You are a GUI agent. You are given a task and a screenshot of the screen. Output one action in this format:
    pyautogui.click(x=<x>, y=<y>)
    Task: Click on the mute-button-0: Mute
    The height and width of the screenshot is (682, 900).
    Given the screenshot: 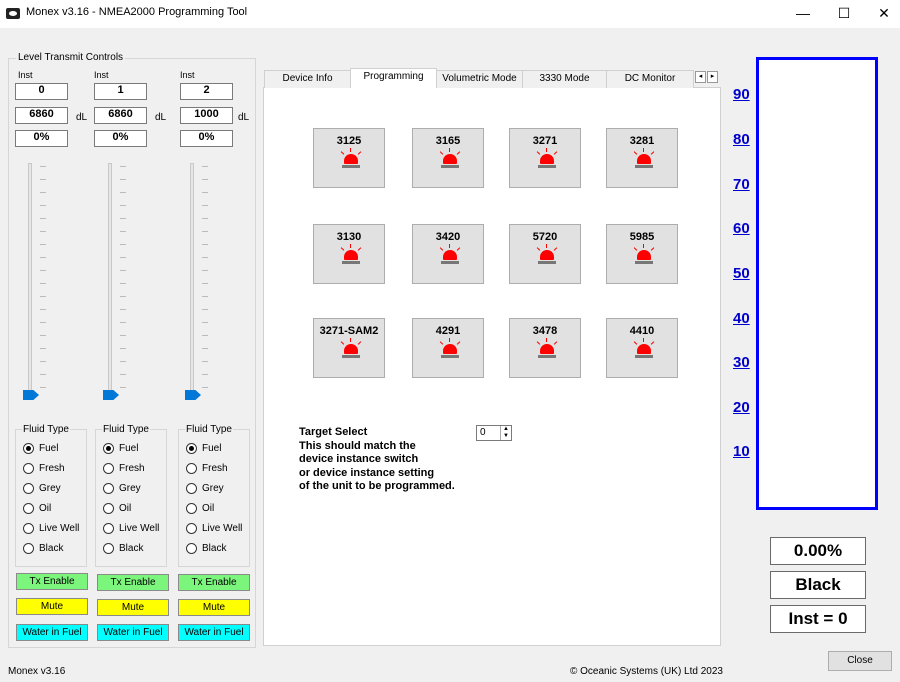 What is the action you would take?
    pyautogui.click(x=52, y=606)
    